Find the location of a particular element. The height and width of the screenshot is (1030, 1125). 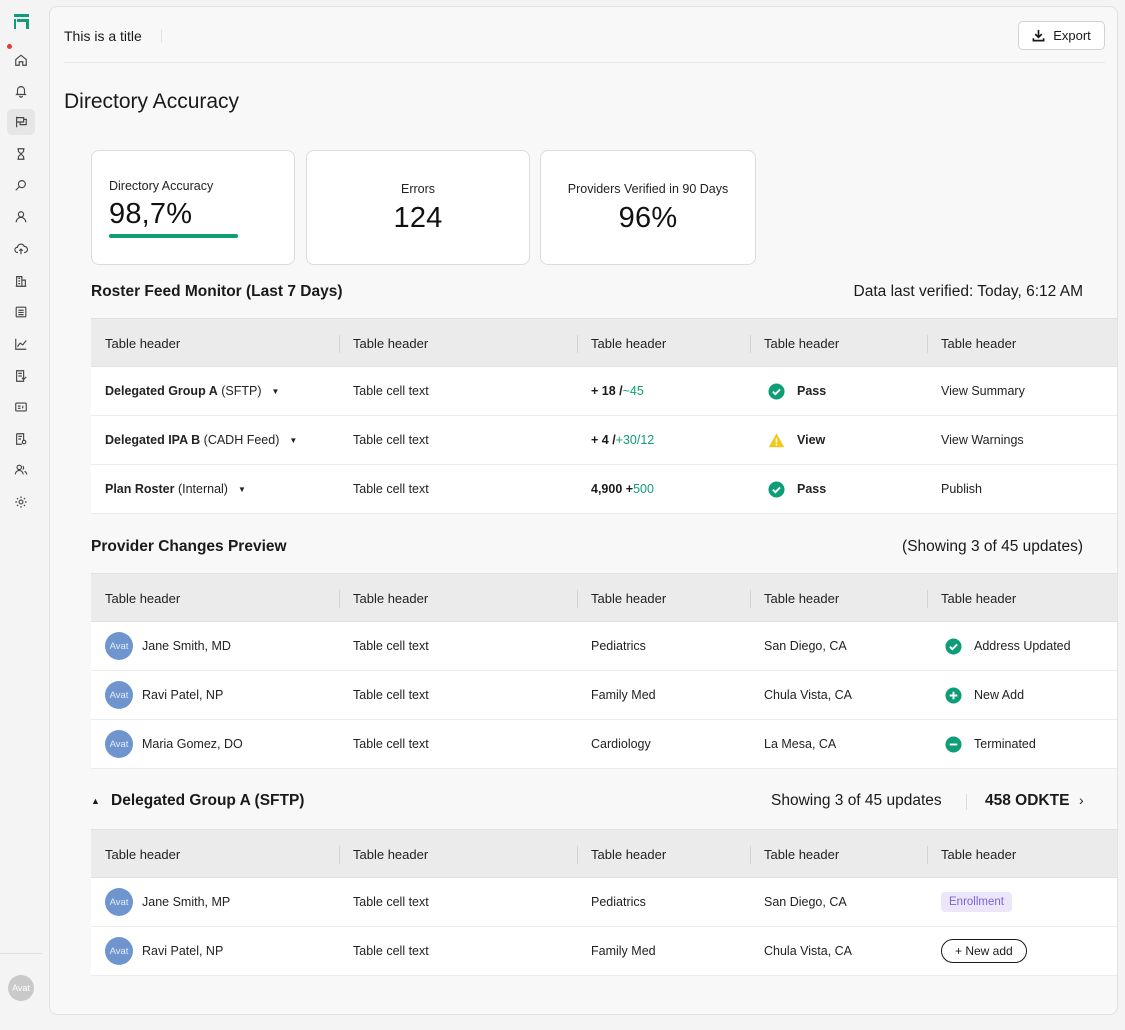

feed-name-dropdown: Delegated Group A (SFTP) ▼ is located at coordinates (192, 391).